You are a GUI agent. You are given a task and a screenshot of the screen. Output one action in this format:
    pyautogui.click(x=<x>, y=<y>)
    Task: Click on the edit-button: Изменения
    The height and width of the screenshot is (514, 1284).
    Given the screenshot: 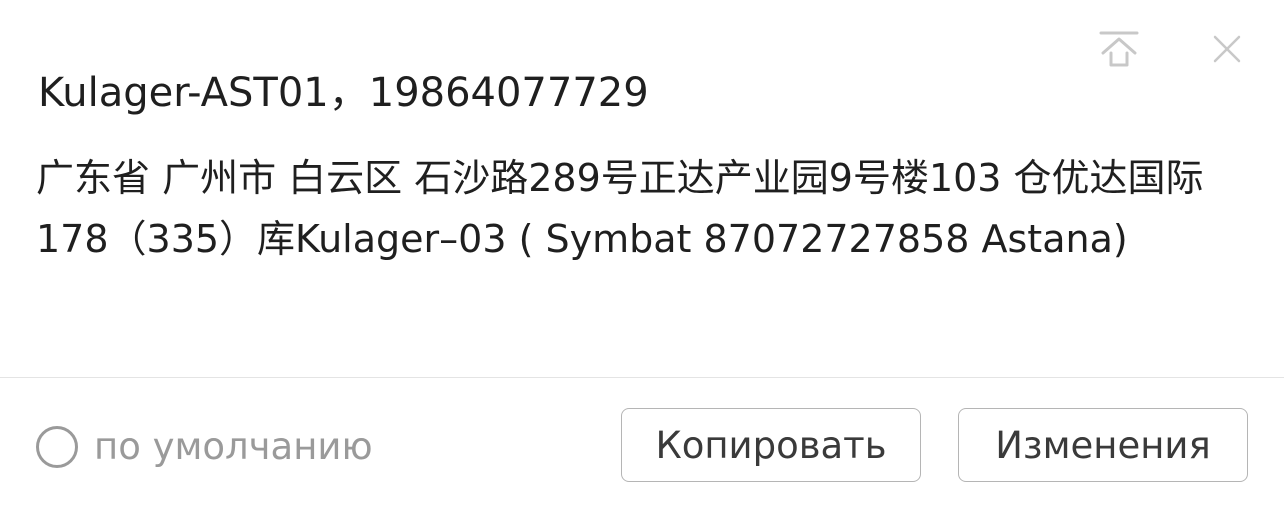 What is the action you would take?
    pyautogui.click(x=1103, y=445)
    